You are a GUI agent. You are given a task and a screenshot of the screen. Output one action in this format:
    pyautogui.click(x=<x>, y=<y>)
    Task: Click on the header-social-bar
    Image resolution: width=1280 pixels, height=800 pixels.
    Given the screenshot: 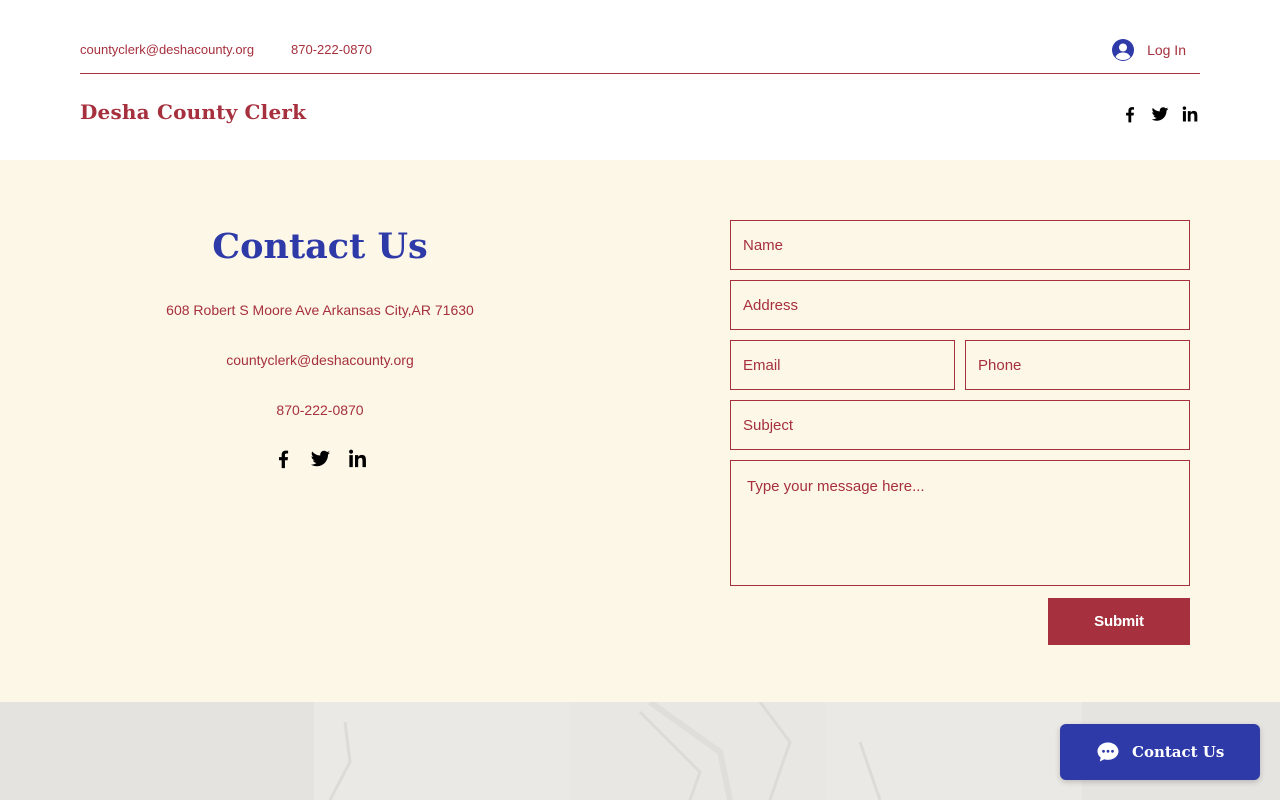 What is the action you would take?
    pyautogui.click(x=1160, y=114)
    